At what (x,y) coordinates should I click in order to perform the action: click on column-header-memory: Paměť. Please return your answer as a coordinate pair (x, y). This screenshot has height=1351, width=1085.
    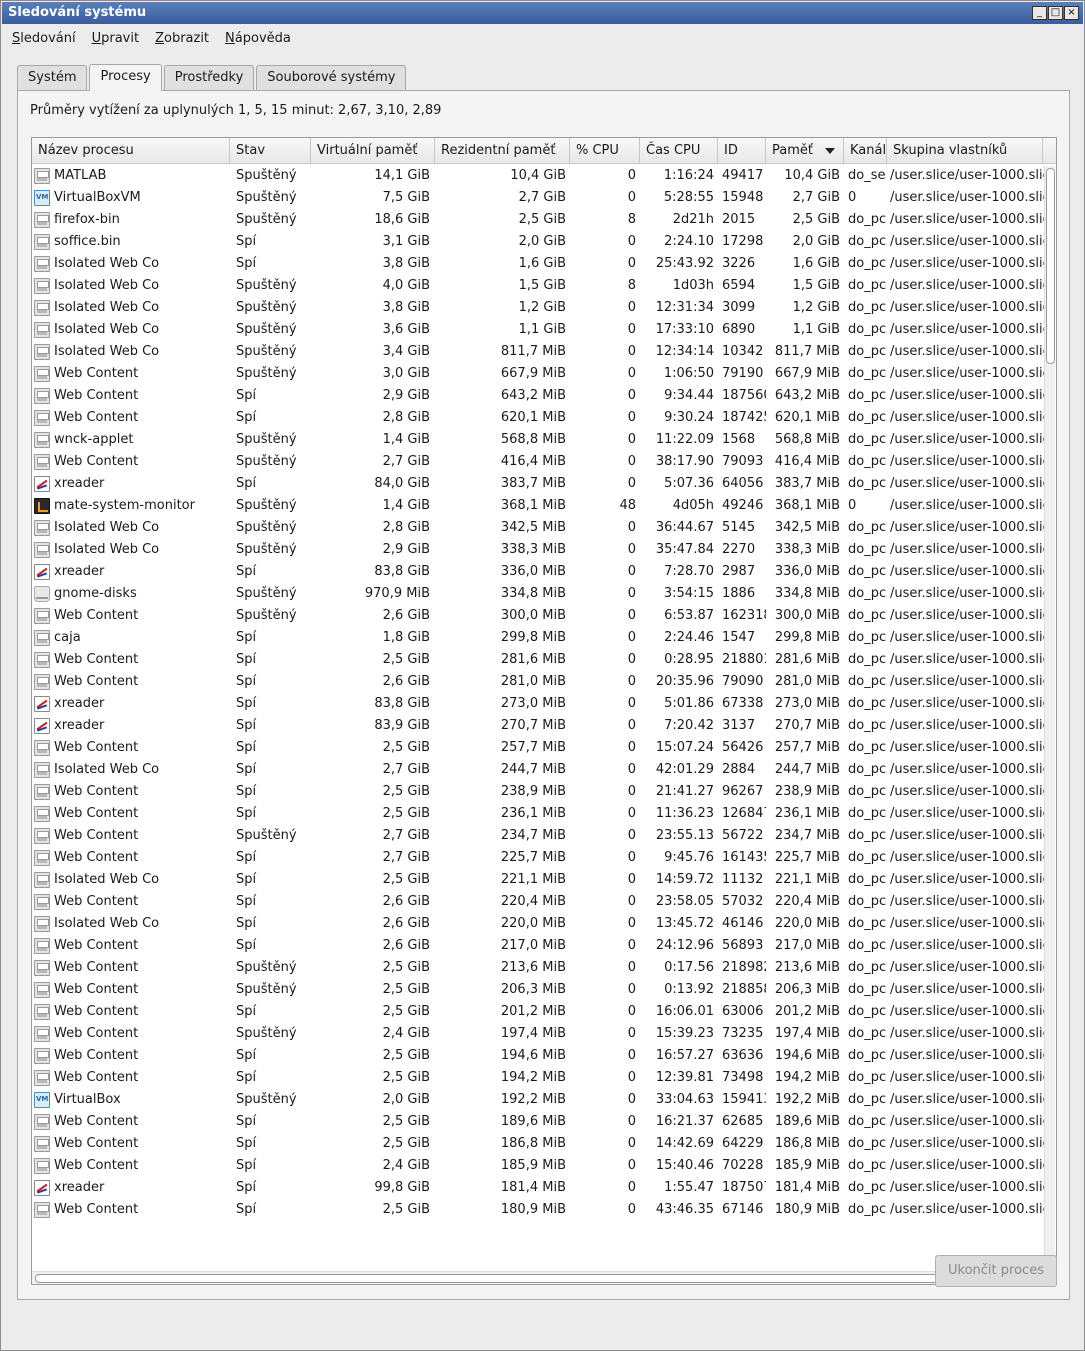
    Looking at the image, I should click on (805, 151).